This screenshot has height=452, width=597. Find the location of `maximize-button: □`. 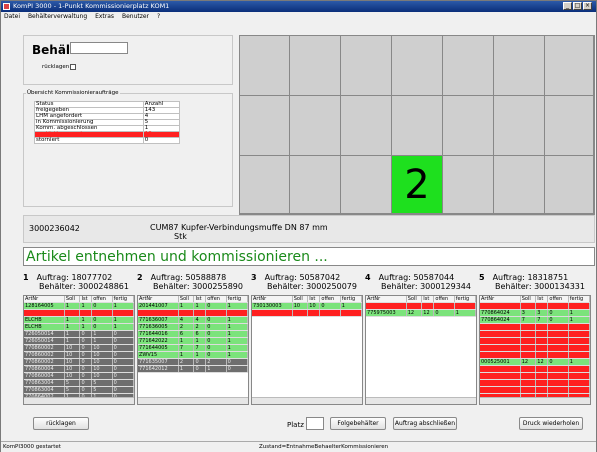

maximize-button: □ is located at coordinates (577, 6).